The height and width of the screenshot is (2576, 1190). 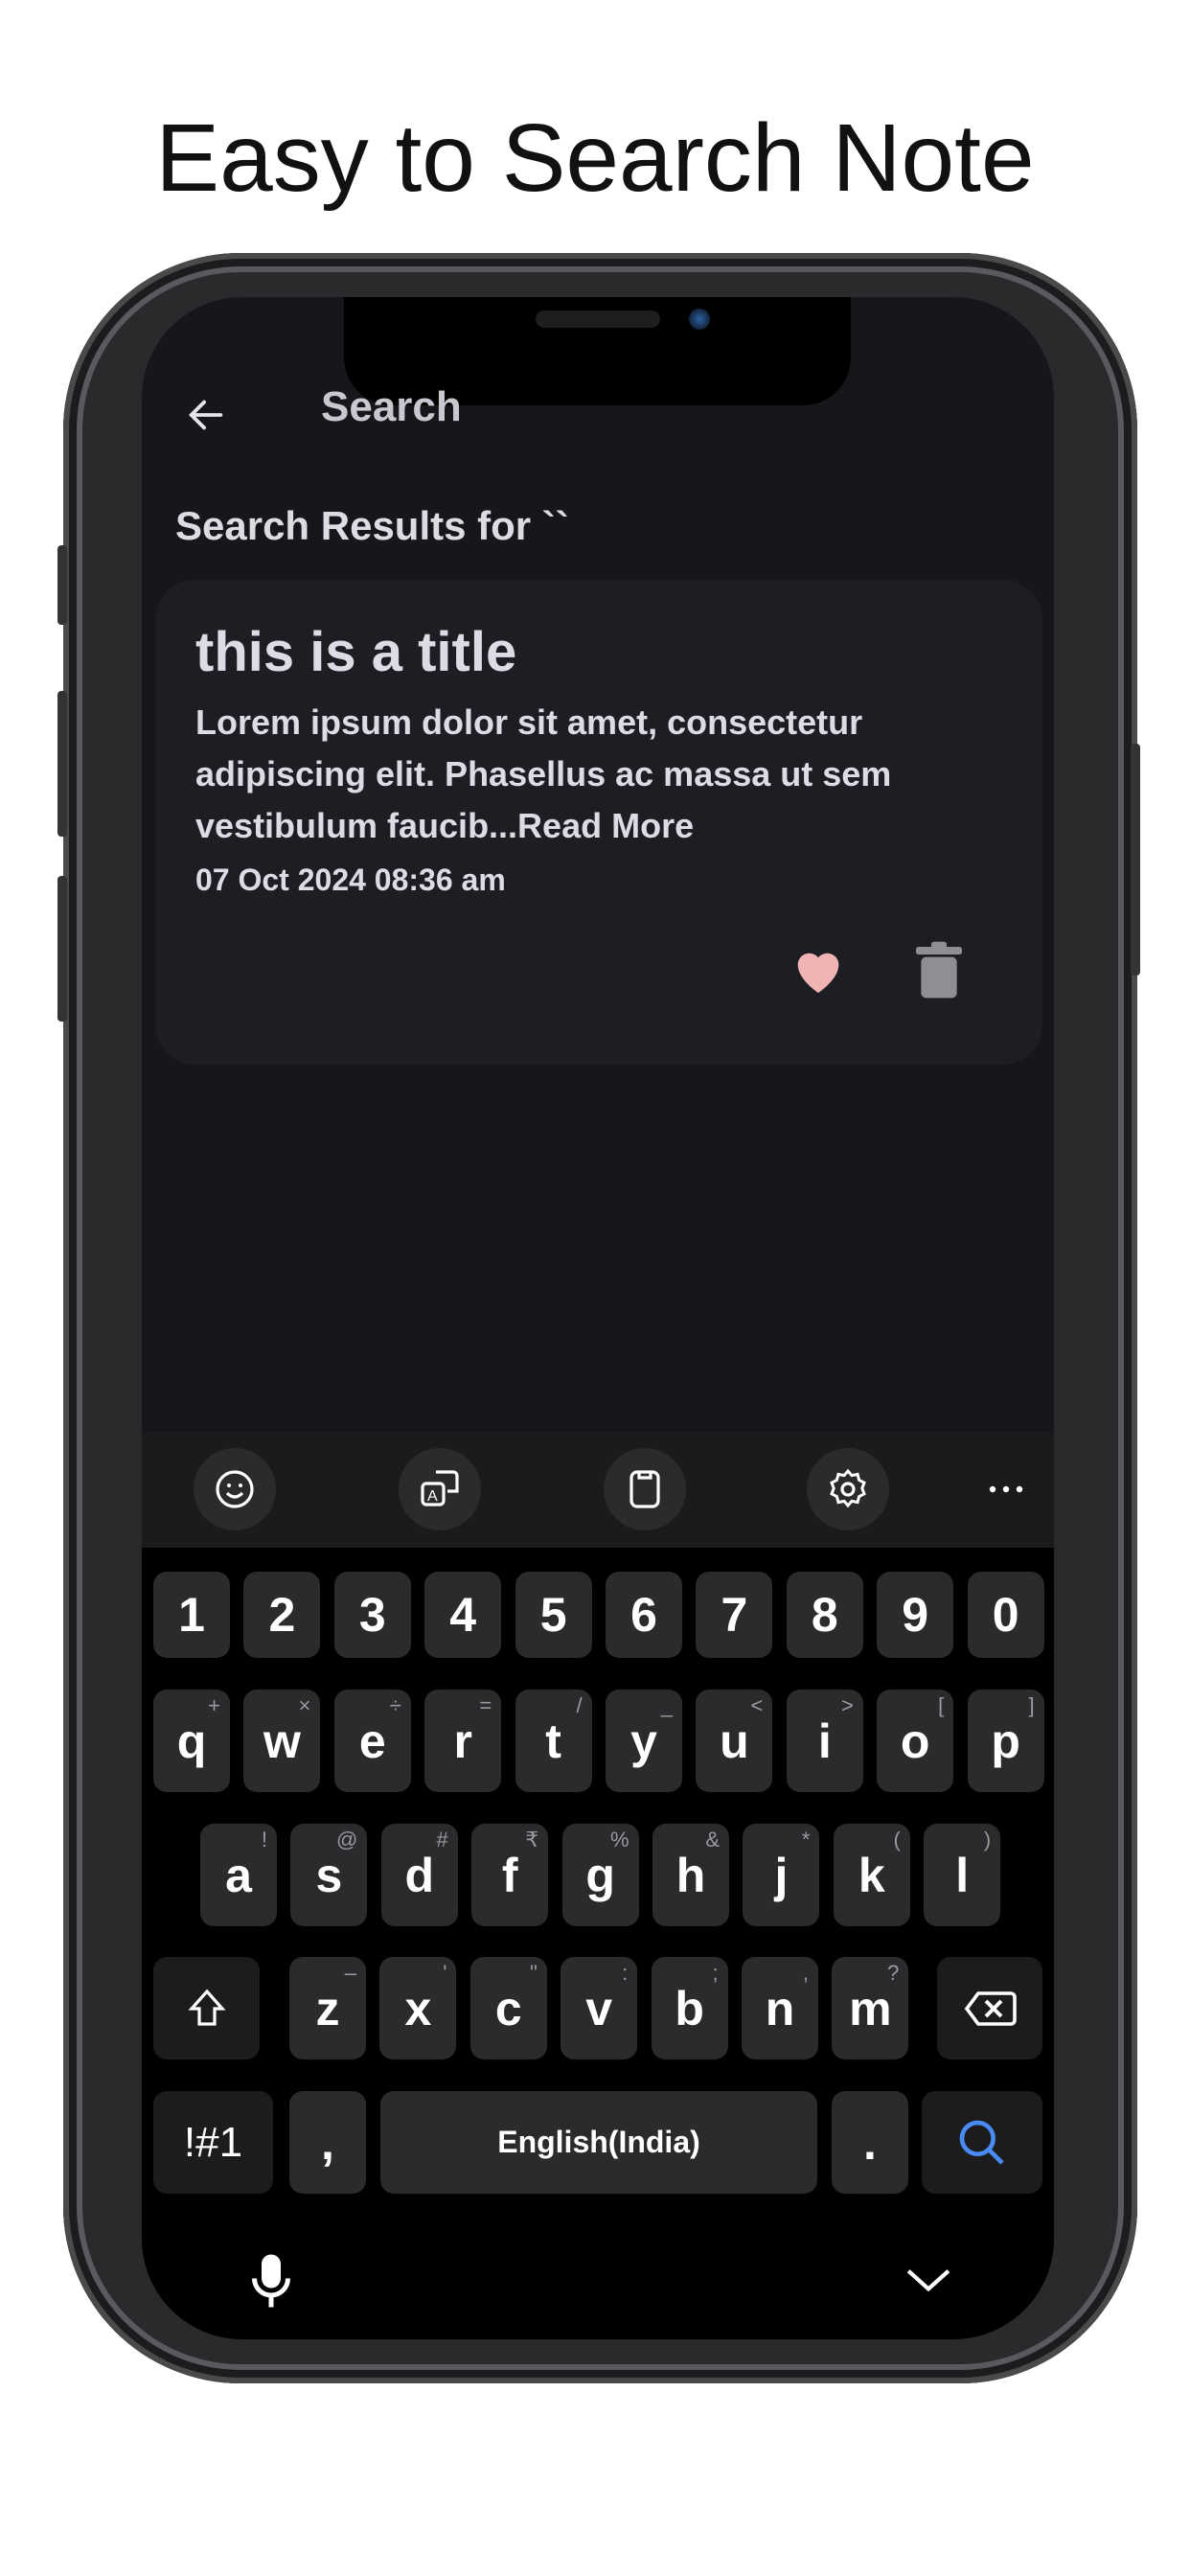 What do you see at coordinates (372, 1741) in the screenshot?
I see `key-e: e ÷` at bounding box center [372, 1741].